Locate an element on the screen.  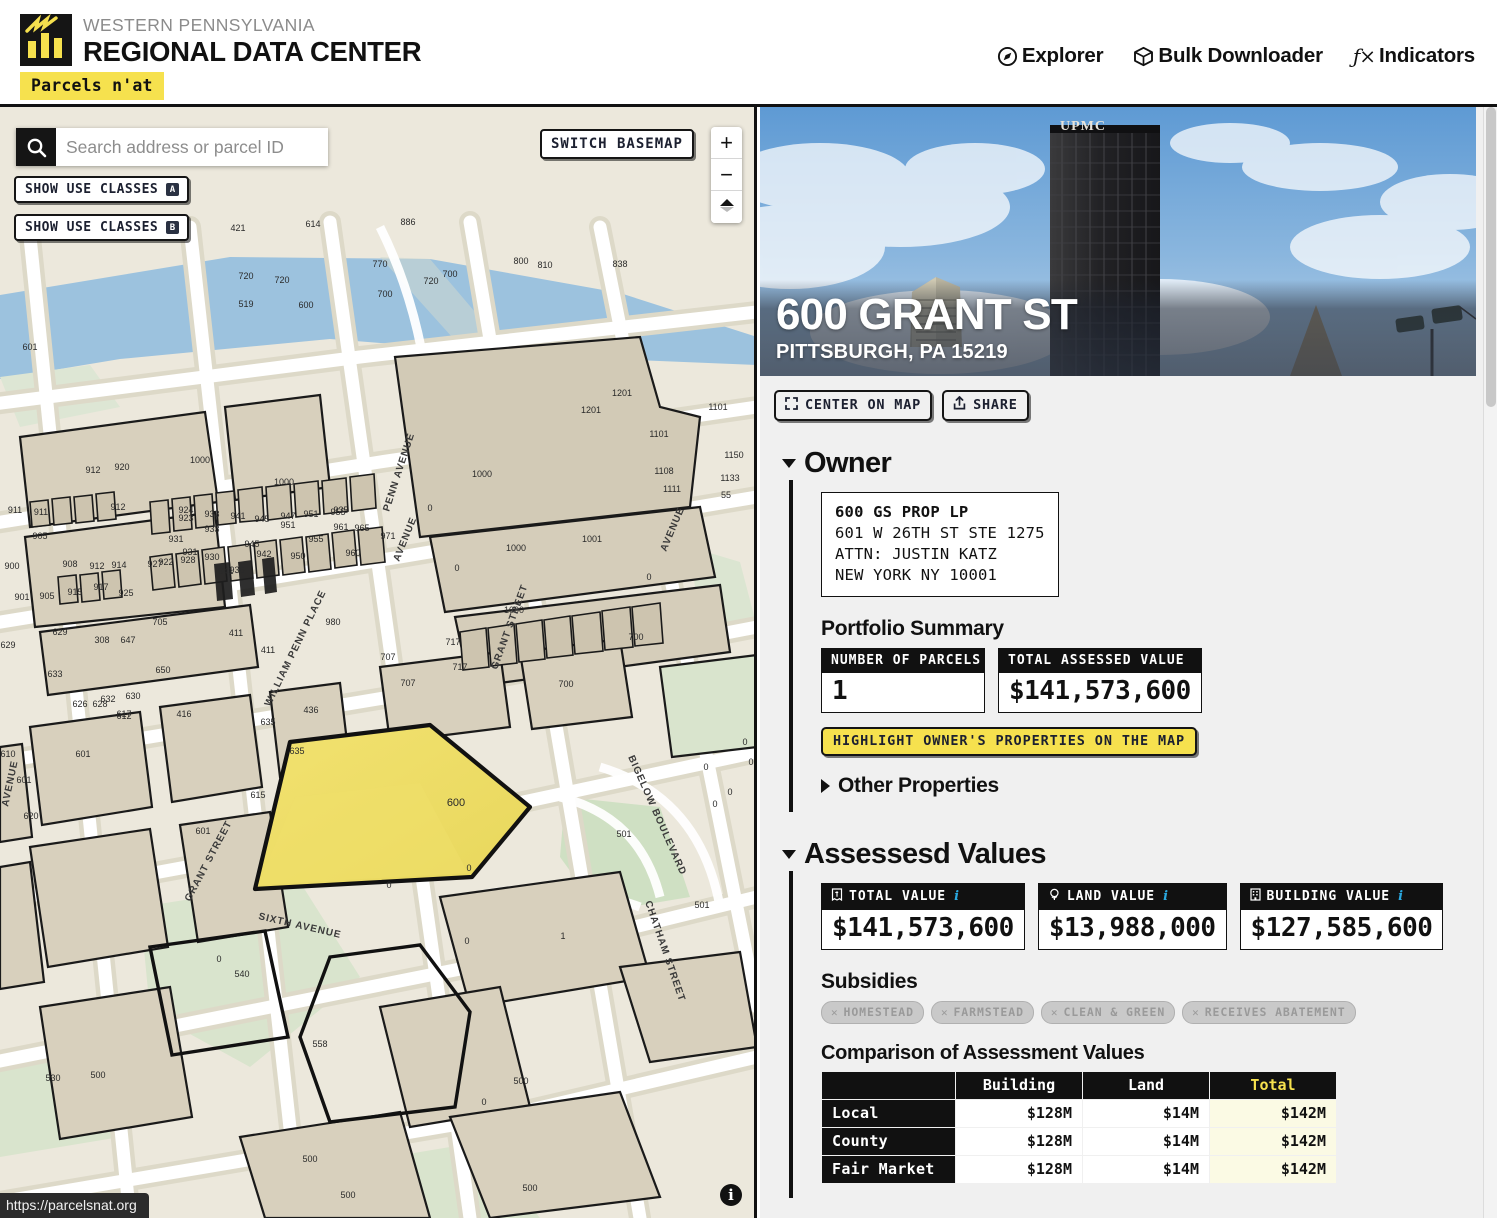
nav-link-bulk-downloader: Bulk Downloader is located at coordinates (1228, 56).